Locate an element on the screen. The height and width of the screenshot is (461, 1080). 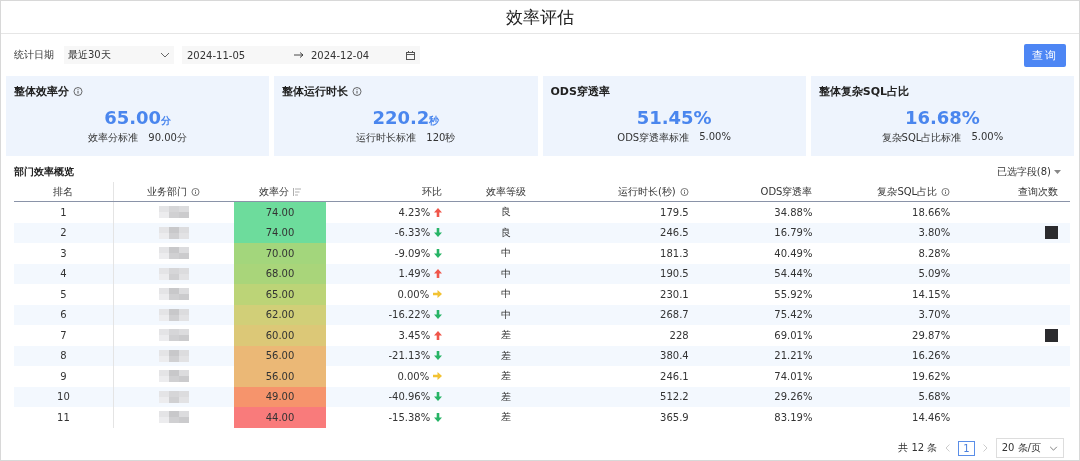
table-cell: 5.09% is located at coordinates (934, 274).